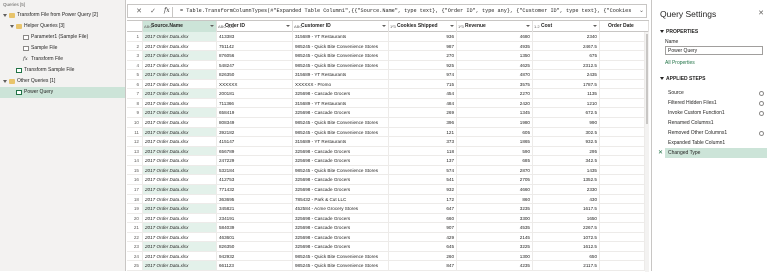 The width and height of the screenshot is (768, 272). I want to click on table-cell: 932.5, so click(566, 142).